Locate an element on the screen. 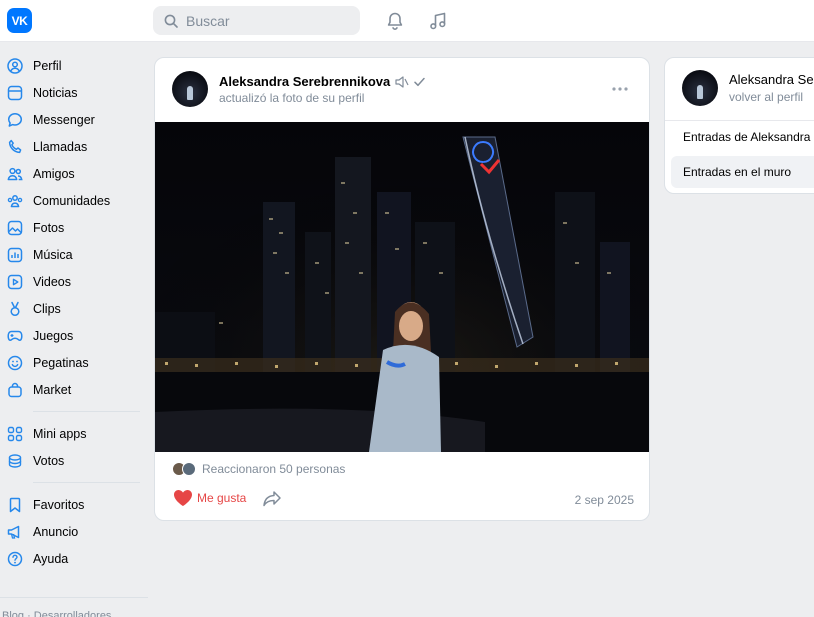 The height and width of the screenshot is (617, 814). back-to-profile-link: volver al perfil is located at coordinates (766, 97).